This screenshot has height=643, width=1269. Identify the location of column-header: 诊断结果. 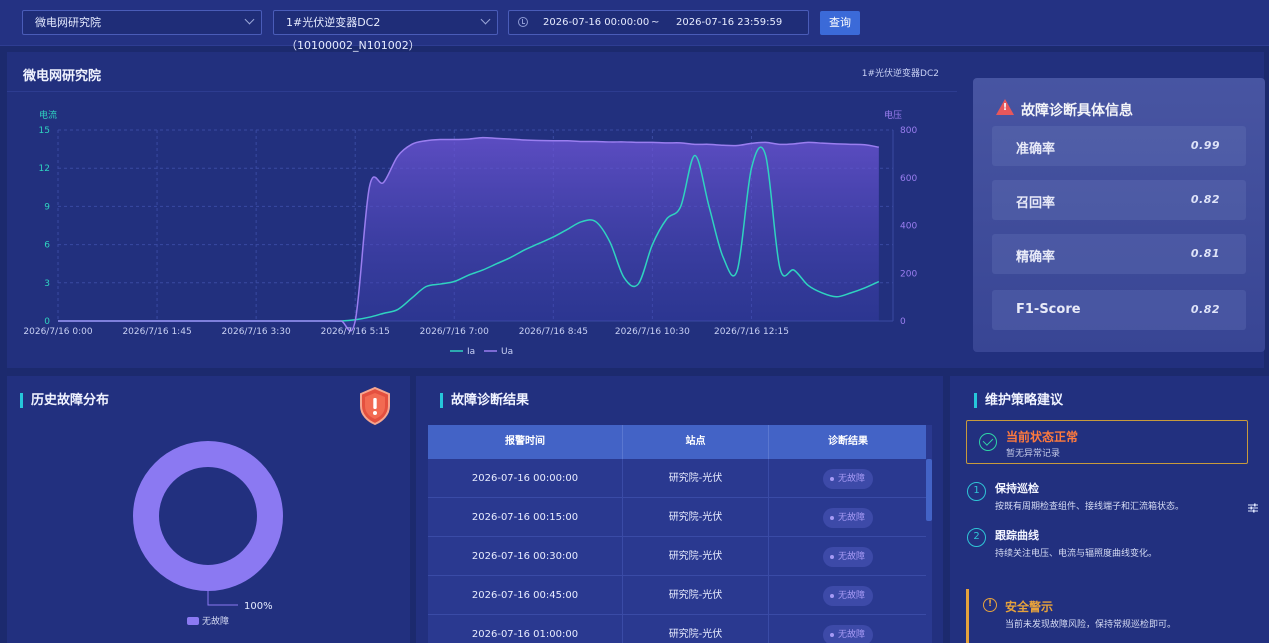
(848, 442).